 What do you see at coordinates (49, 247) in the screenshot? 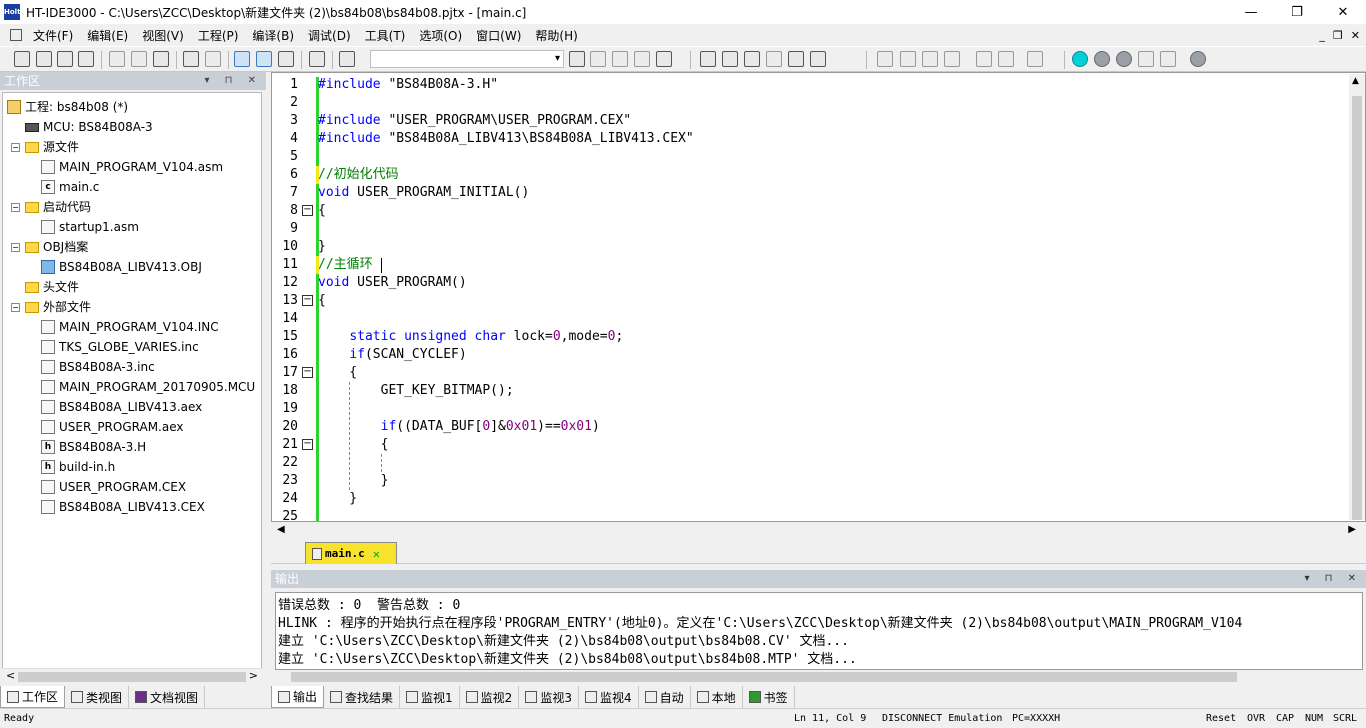
I see `tree-item: − OBJ档案` at bounding box center [49, 247].